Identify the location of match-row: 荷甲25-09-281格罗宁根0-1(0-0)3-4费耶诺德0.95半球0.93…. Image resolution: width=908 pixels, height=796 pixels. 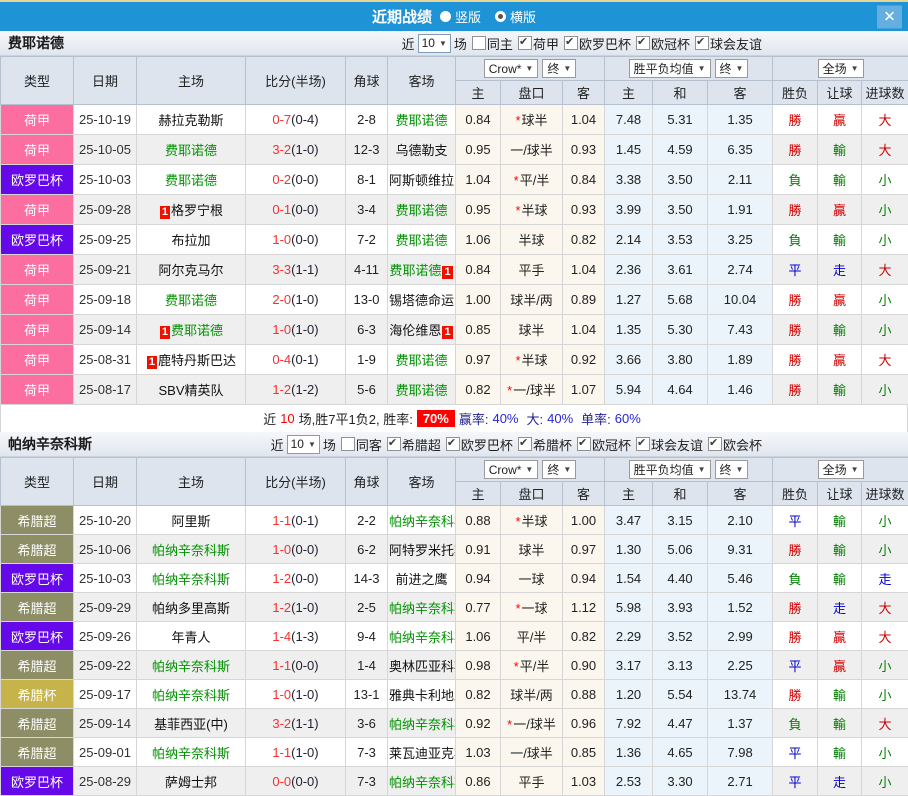
(454, 210).